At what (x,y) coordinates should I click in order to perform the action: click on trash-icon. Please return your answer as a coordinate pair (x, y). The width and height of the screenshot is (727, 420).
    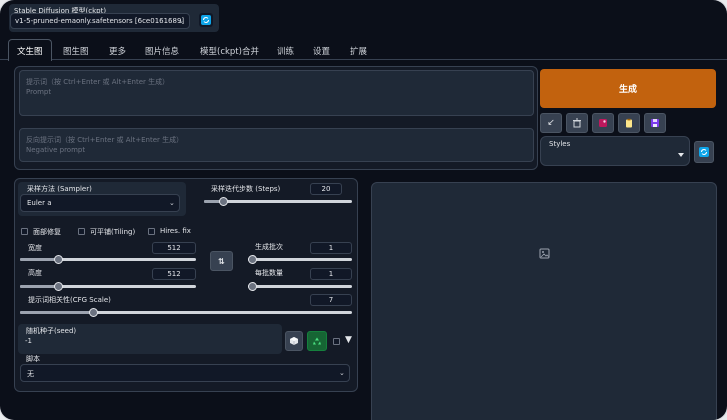
    Looking at the image, I should click on (577, 123).